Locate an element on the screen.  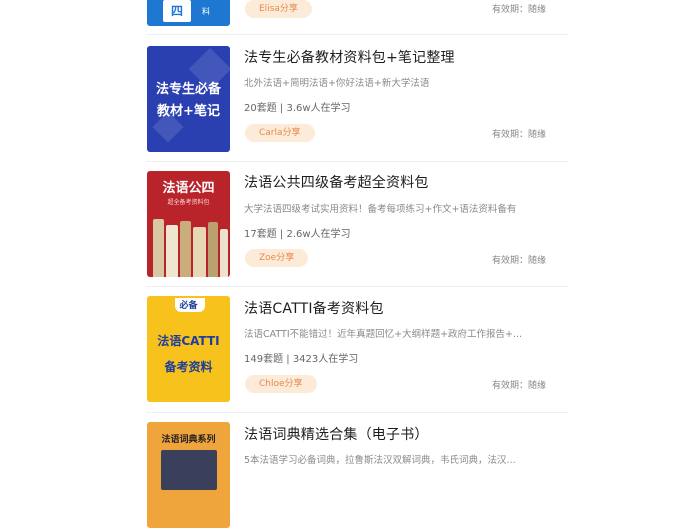
item-title: 法语词典精选合集（电子书） is located at coordinates (336, 434).